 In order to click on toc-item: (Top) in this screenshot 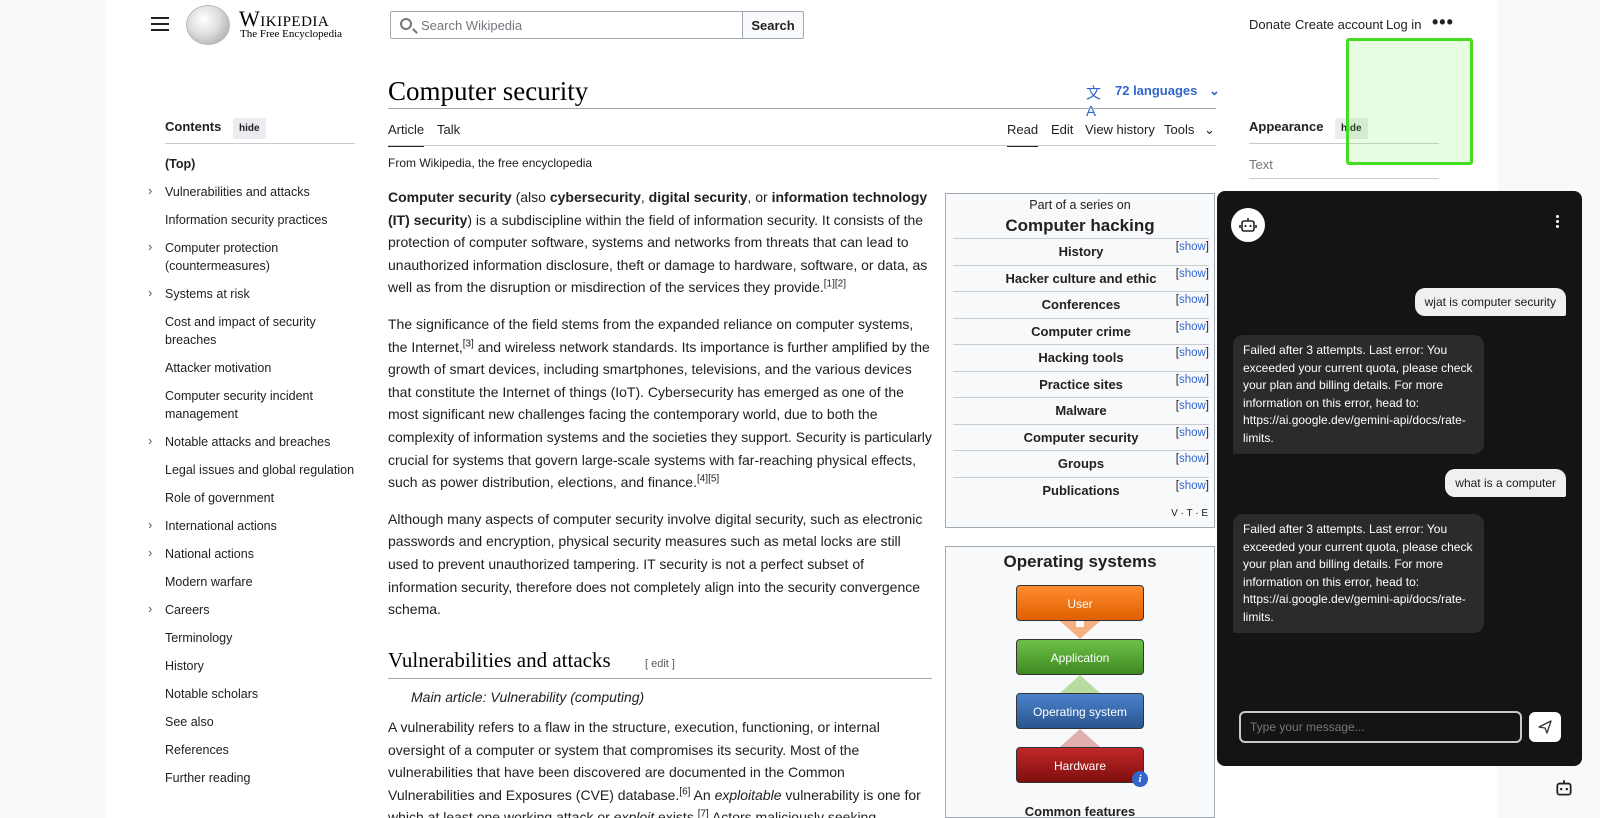, I will do `click(265, 164)`.